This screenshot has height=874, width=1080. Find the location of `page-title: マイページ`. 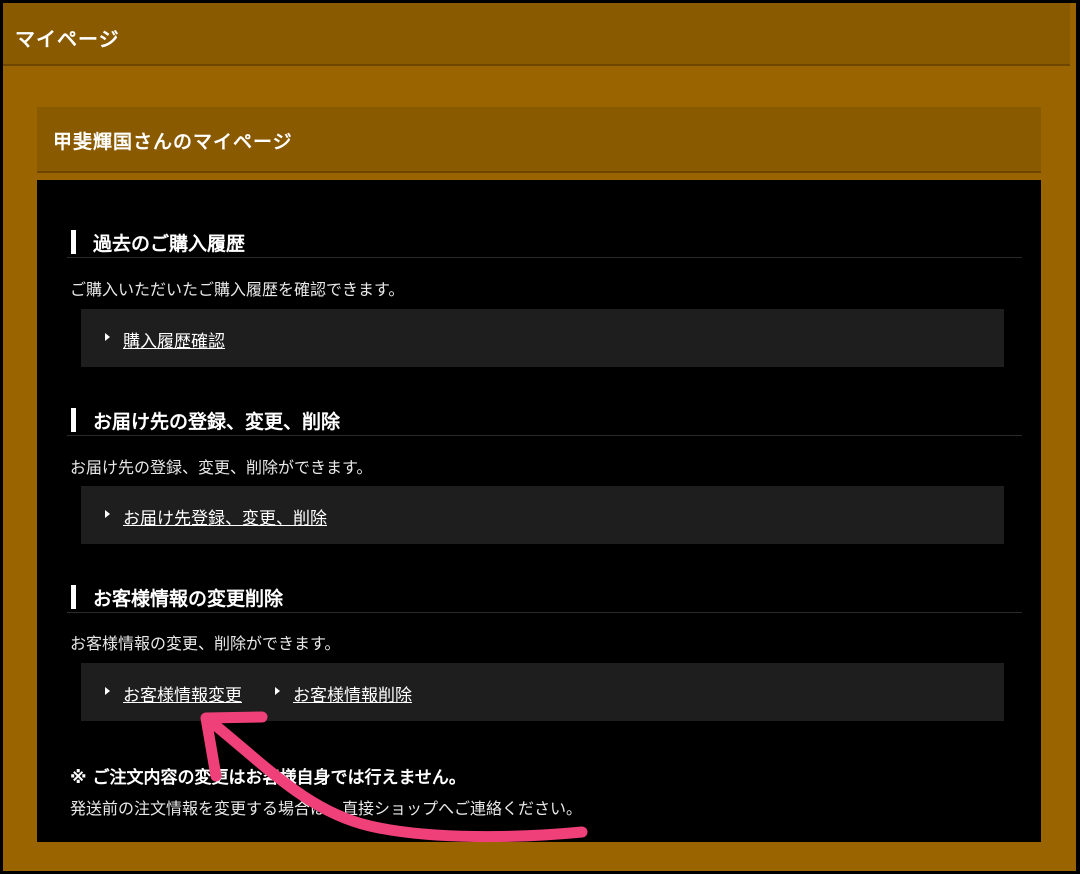

page-title: マイページ is located at coordinates (67, 39).